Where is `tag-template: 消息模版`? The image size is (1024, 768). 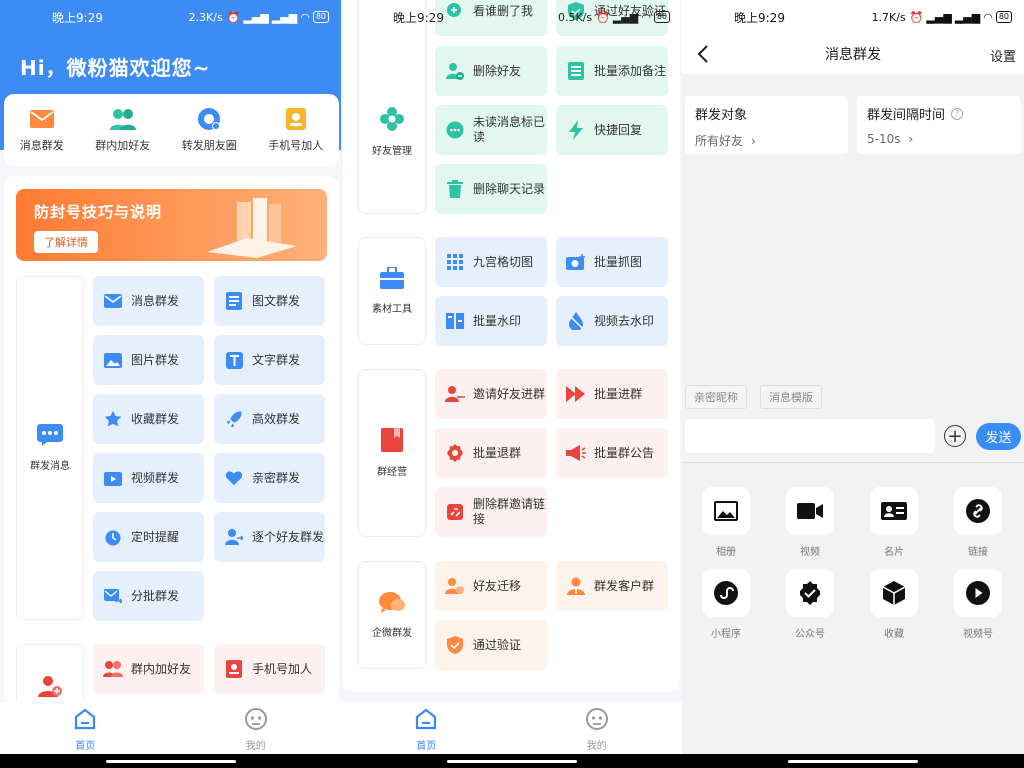 tag-template: 消息模版 is located at coordinates (791, 397).